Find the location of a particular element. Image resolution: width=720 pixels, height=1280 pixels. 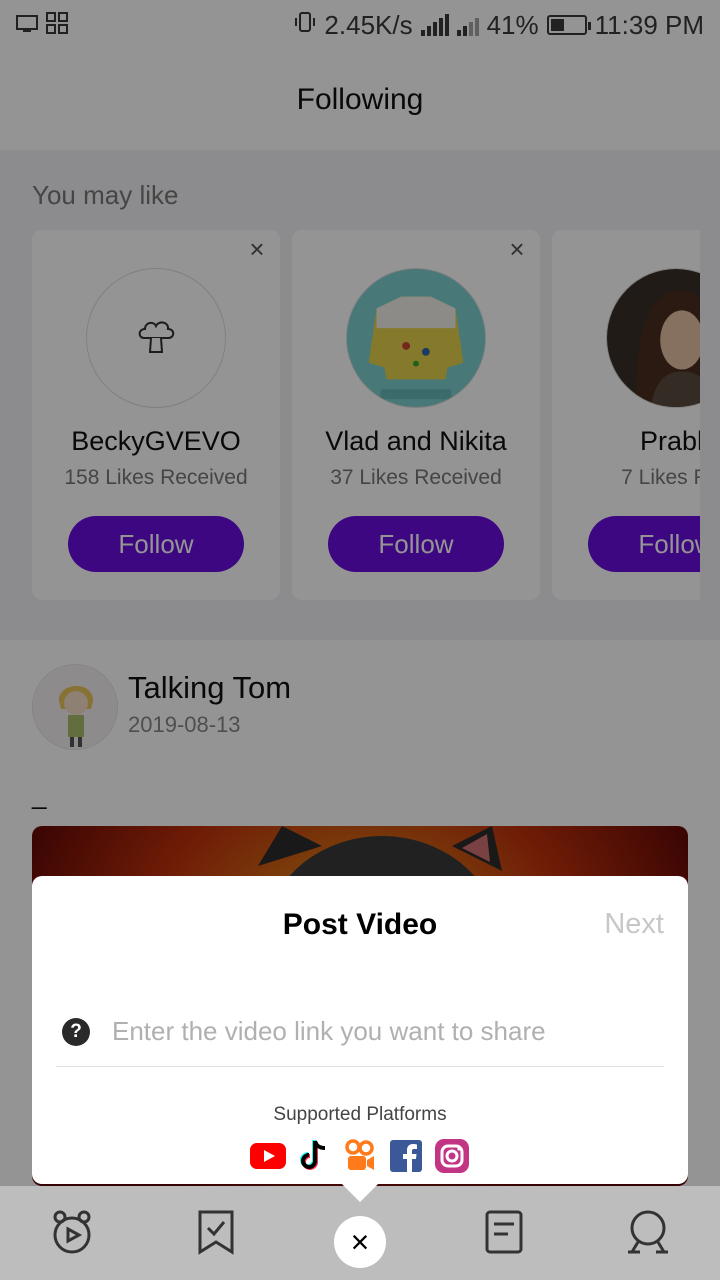

dialog-pointer is located at coordinates (360, 1192).